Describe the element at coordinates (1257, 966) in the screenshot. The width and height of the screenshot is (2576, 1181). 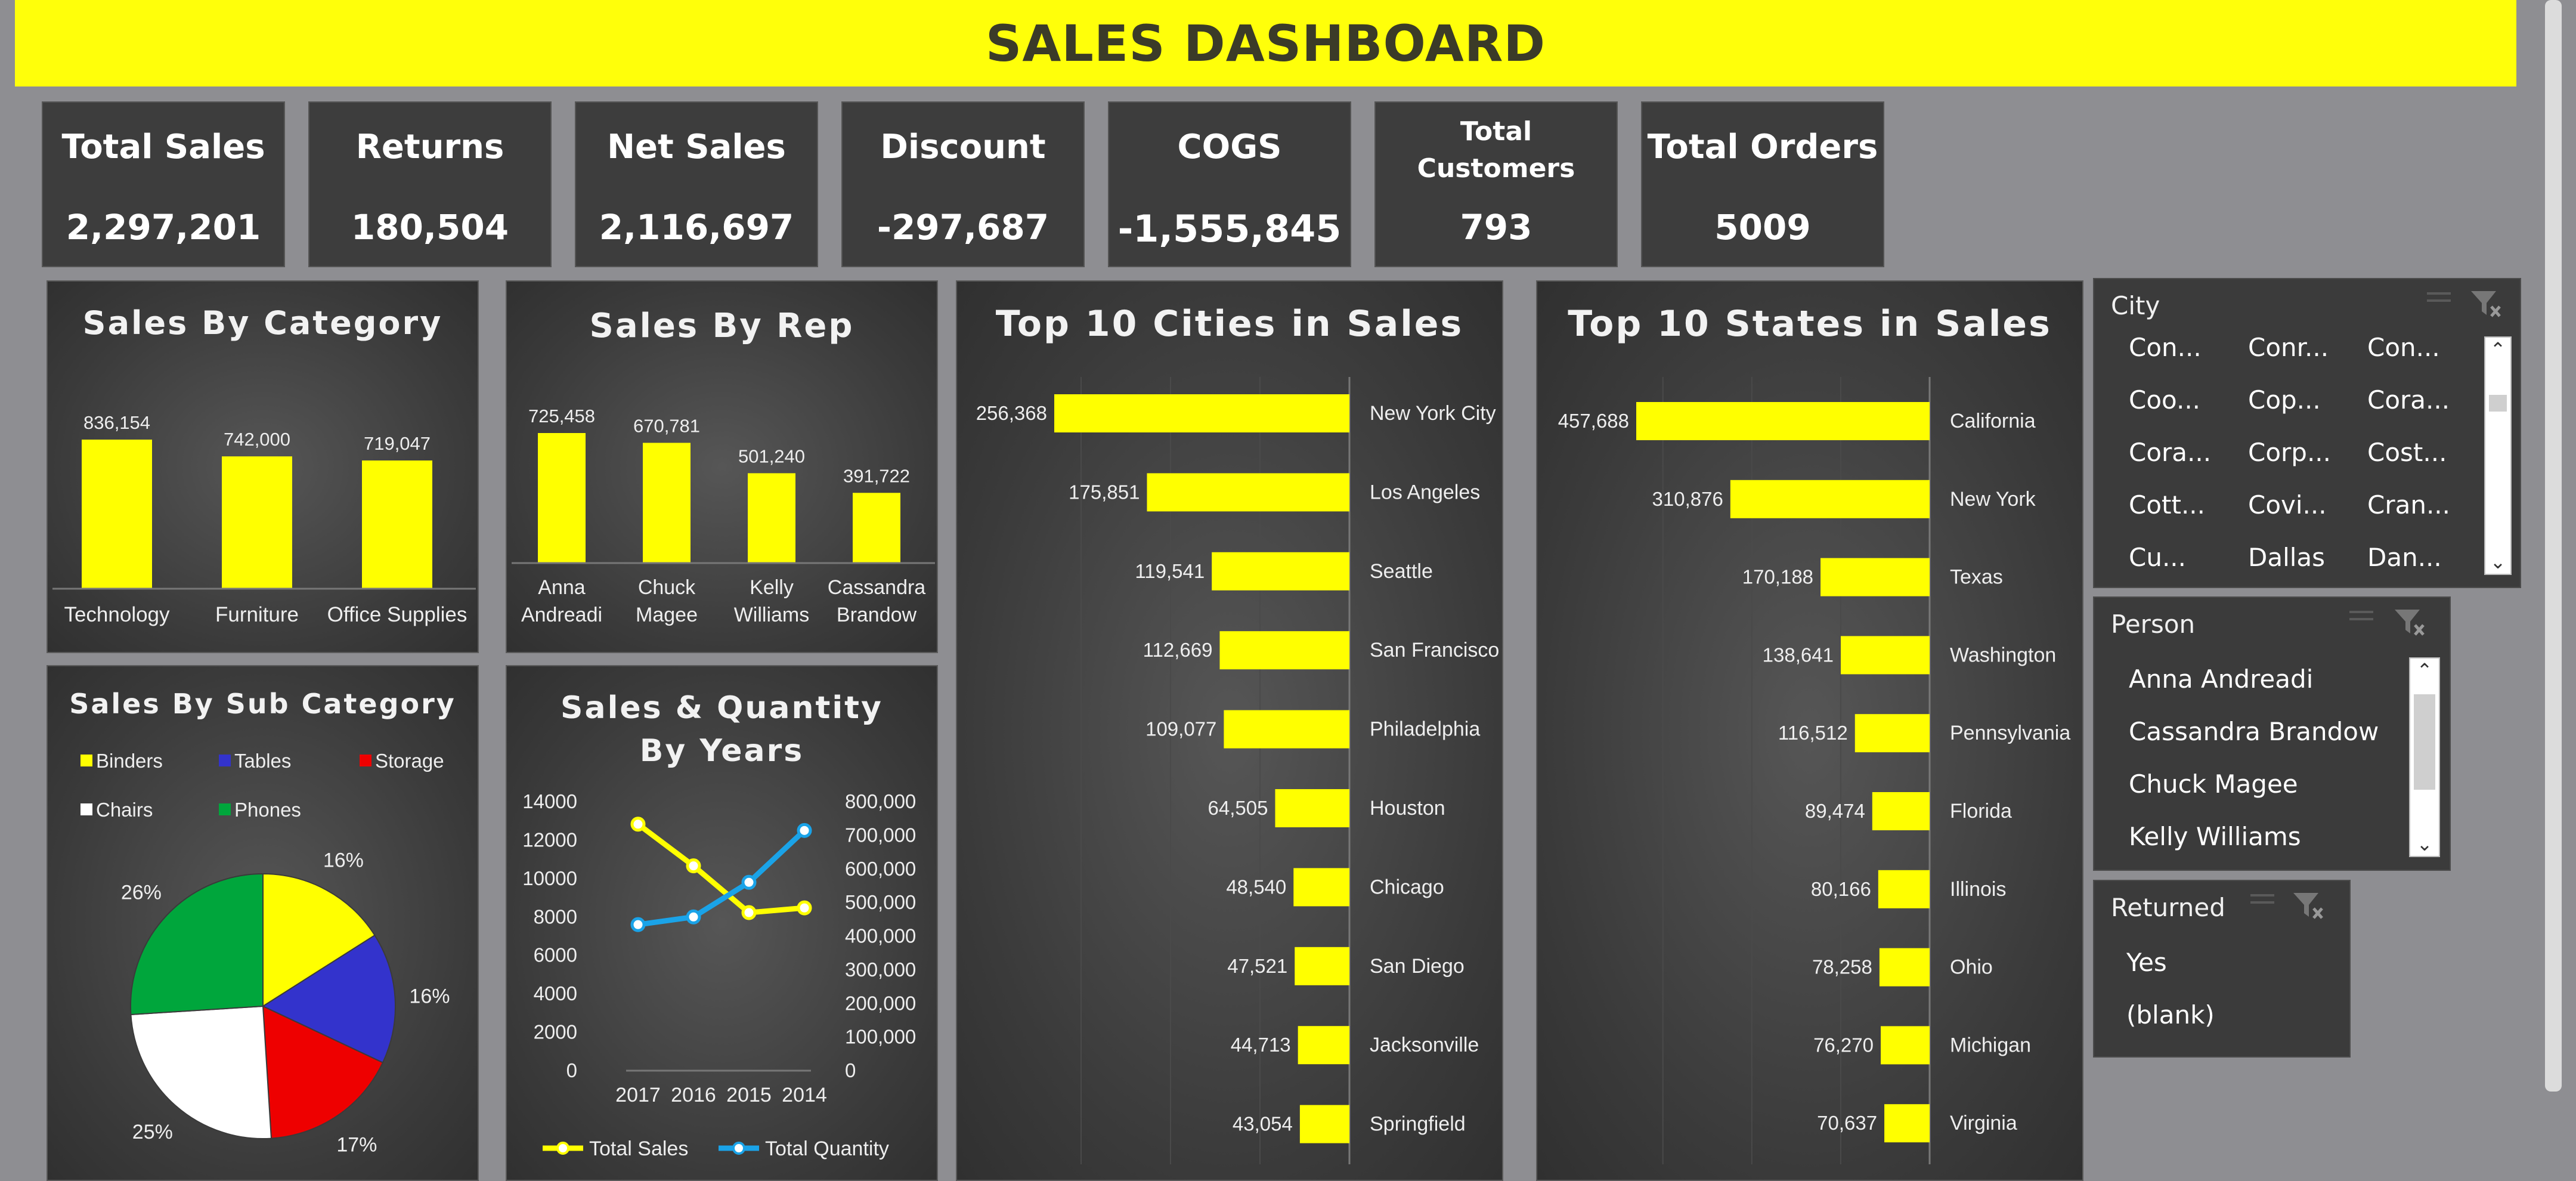
I see `bar-value-label: 47,521` at that location.